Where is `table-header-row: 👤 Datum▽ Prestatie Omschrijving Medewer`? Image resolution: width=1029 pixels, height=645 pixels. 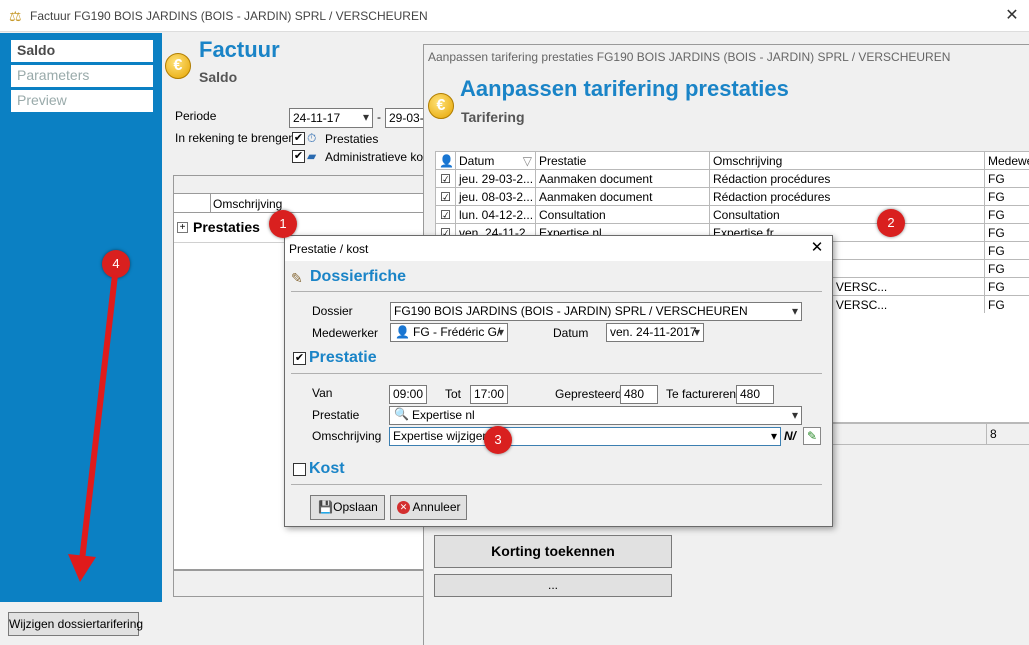
table-header-row: 👤 Datum▽ Prestatie Omschrijving Medewer is located at coordinates (732, 160).